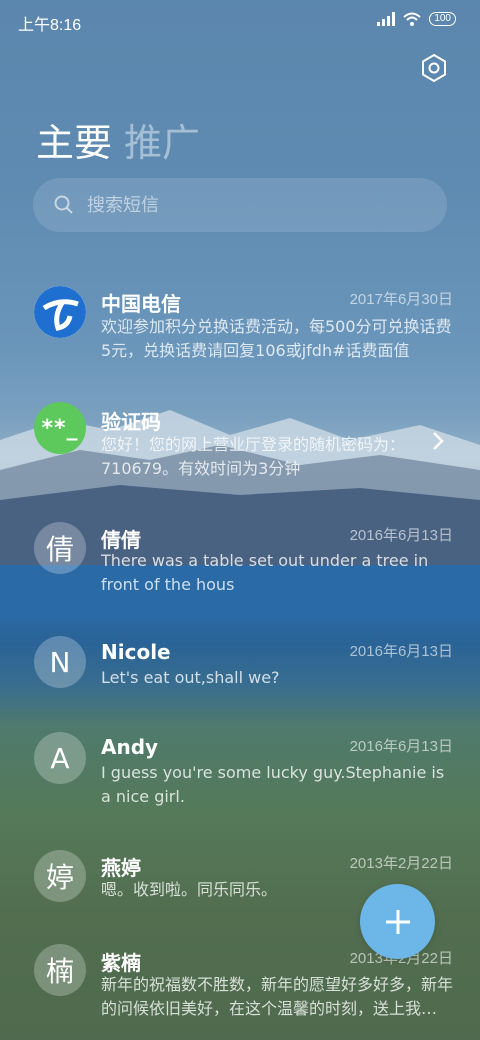 Image resolution: width=480 pixels, height=1040 pixels. Describe the element at coordinates (401, 299) in the screenshot. I see `message-date: 2017年6月30日` at that location.